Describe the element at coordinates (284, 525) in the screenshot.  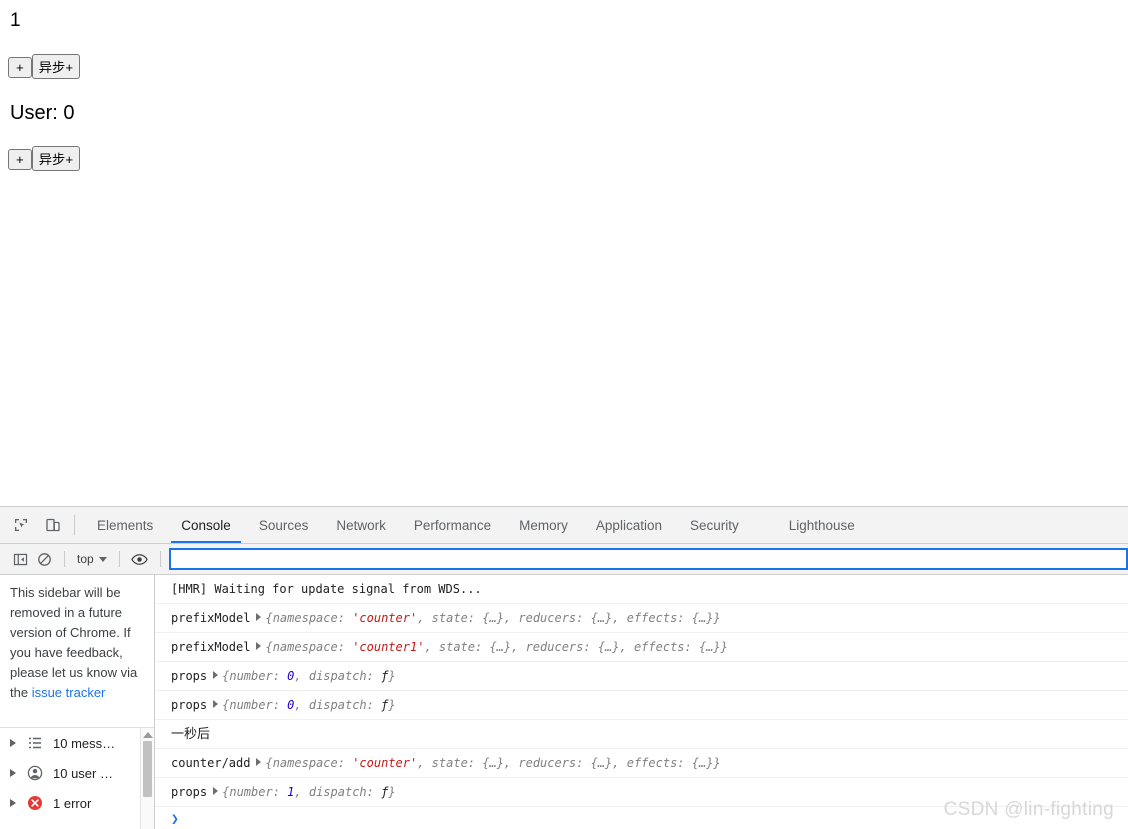
I see `tab-sources: Sources` at that location.